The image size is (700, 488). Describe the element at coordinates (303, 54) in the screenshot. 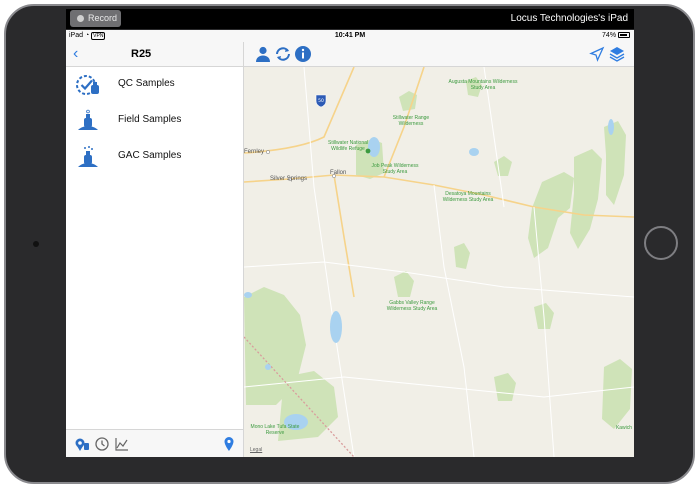

I see `info-icon` at that location.